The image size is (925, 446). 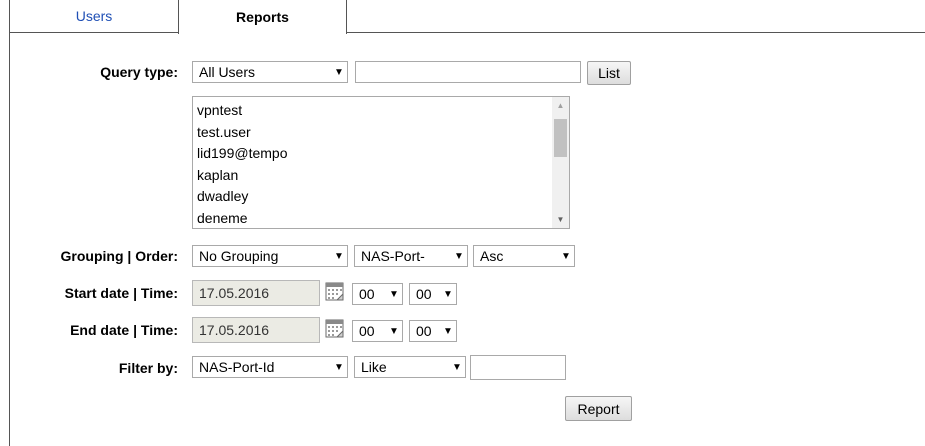 What do you see at coordinates (468, 72) in the screenshot?
I see `query-text-input` at bounding box center [468, 72].